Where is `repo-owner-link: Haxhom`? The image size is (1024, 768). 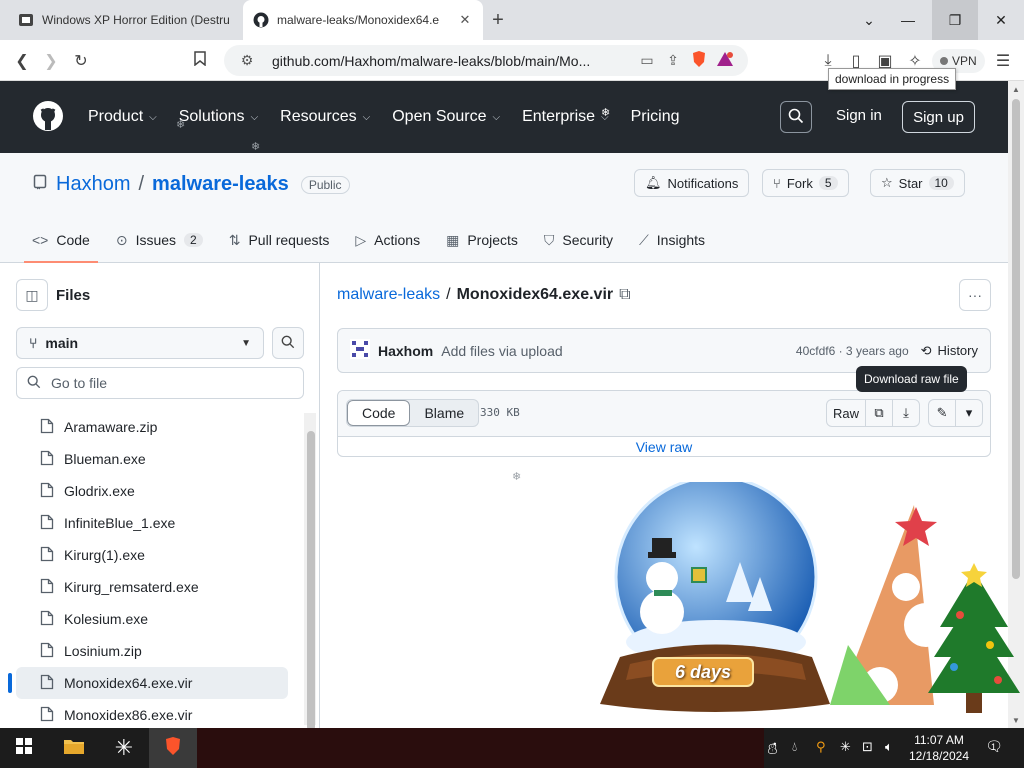
repo-owner-link: Haxhom is located at coordinates (93, 184).